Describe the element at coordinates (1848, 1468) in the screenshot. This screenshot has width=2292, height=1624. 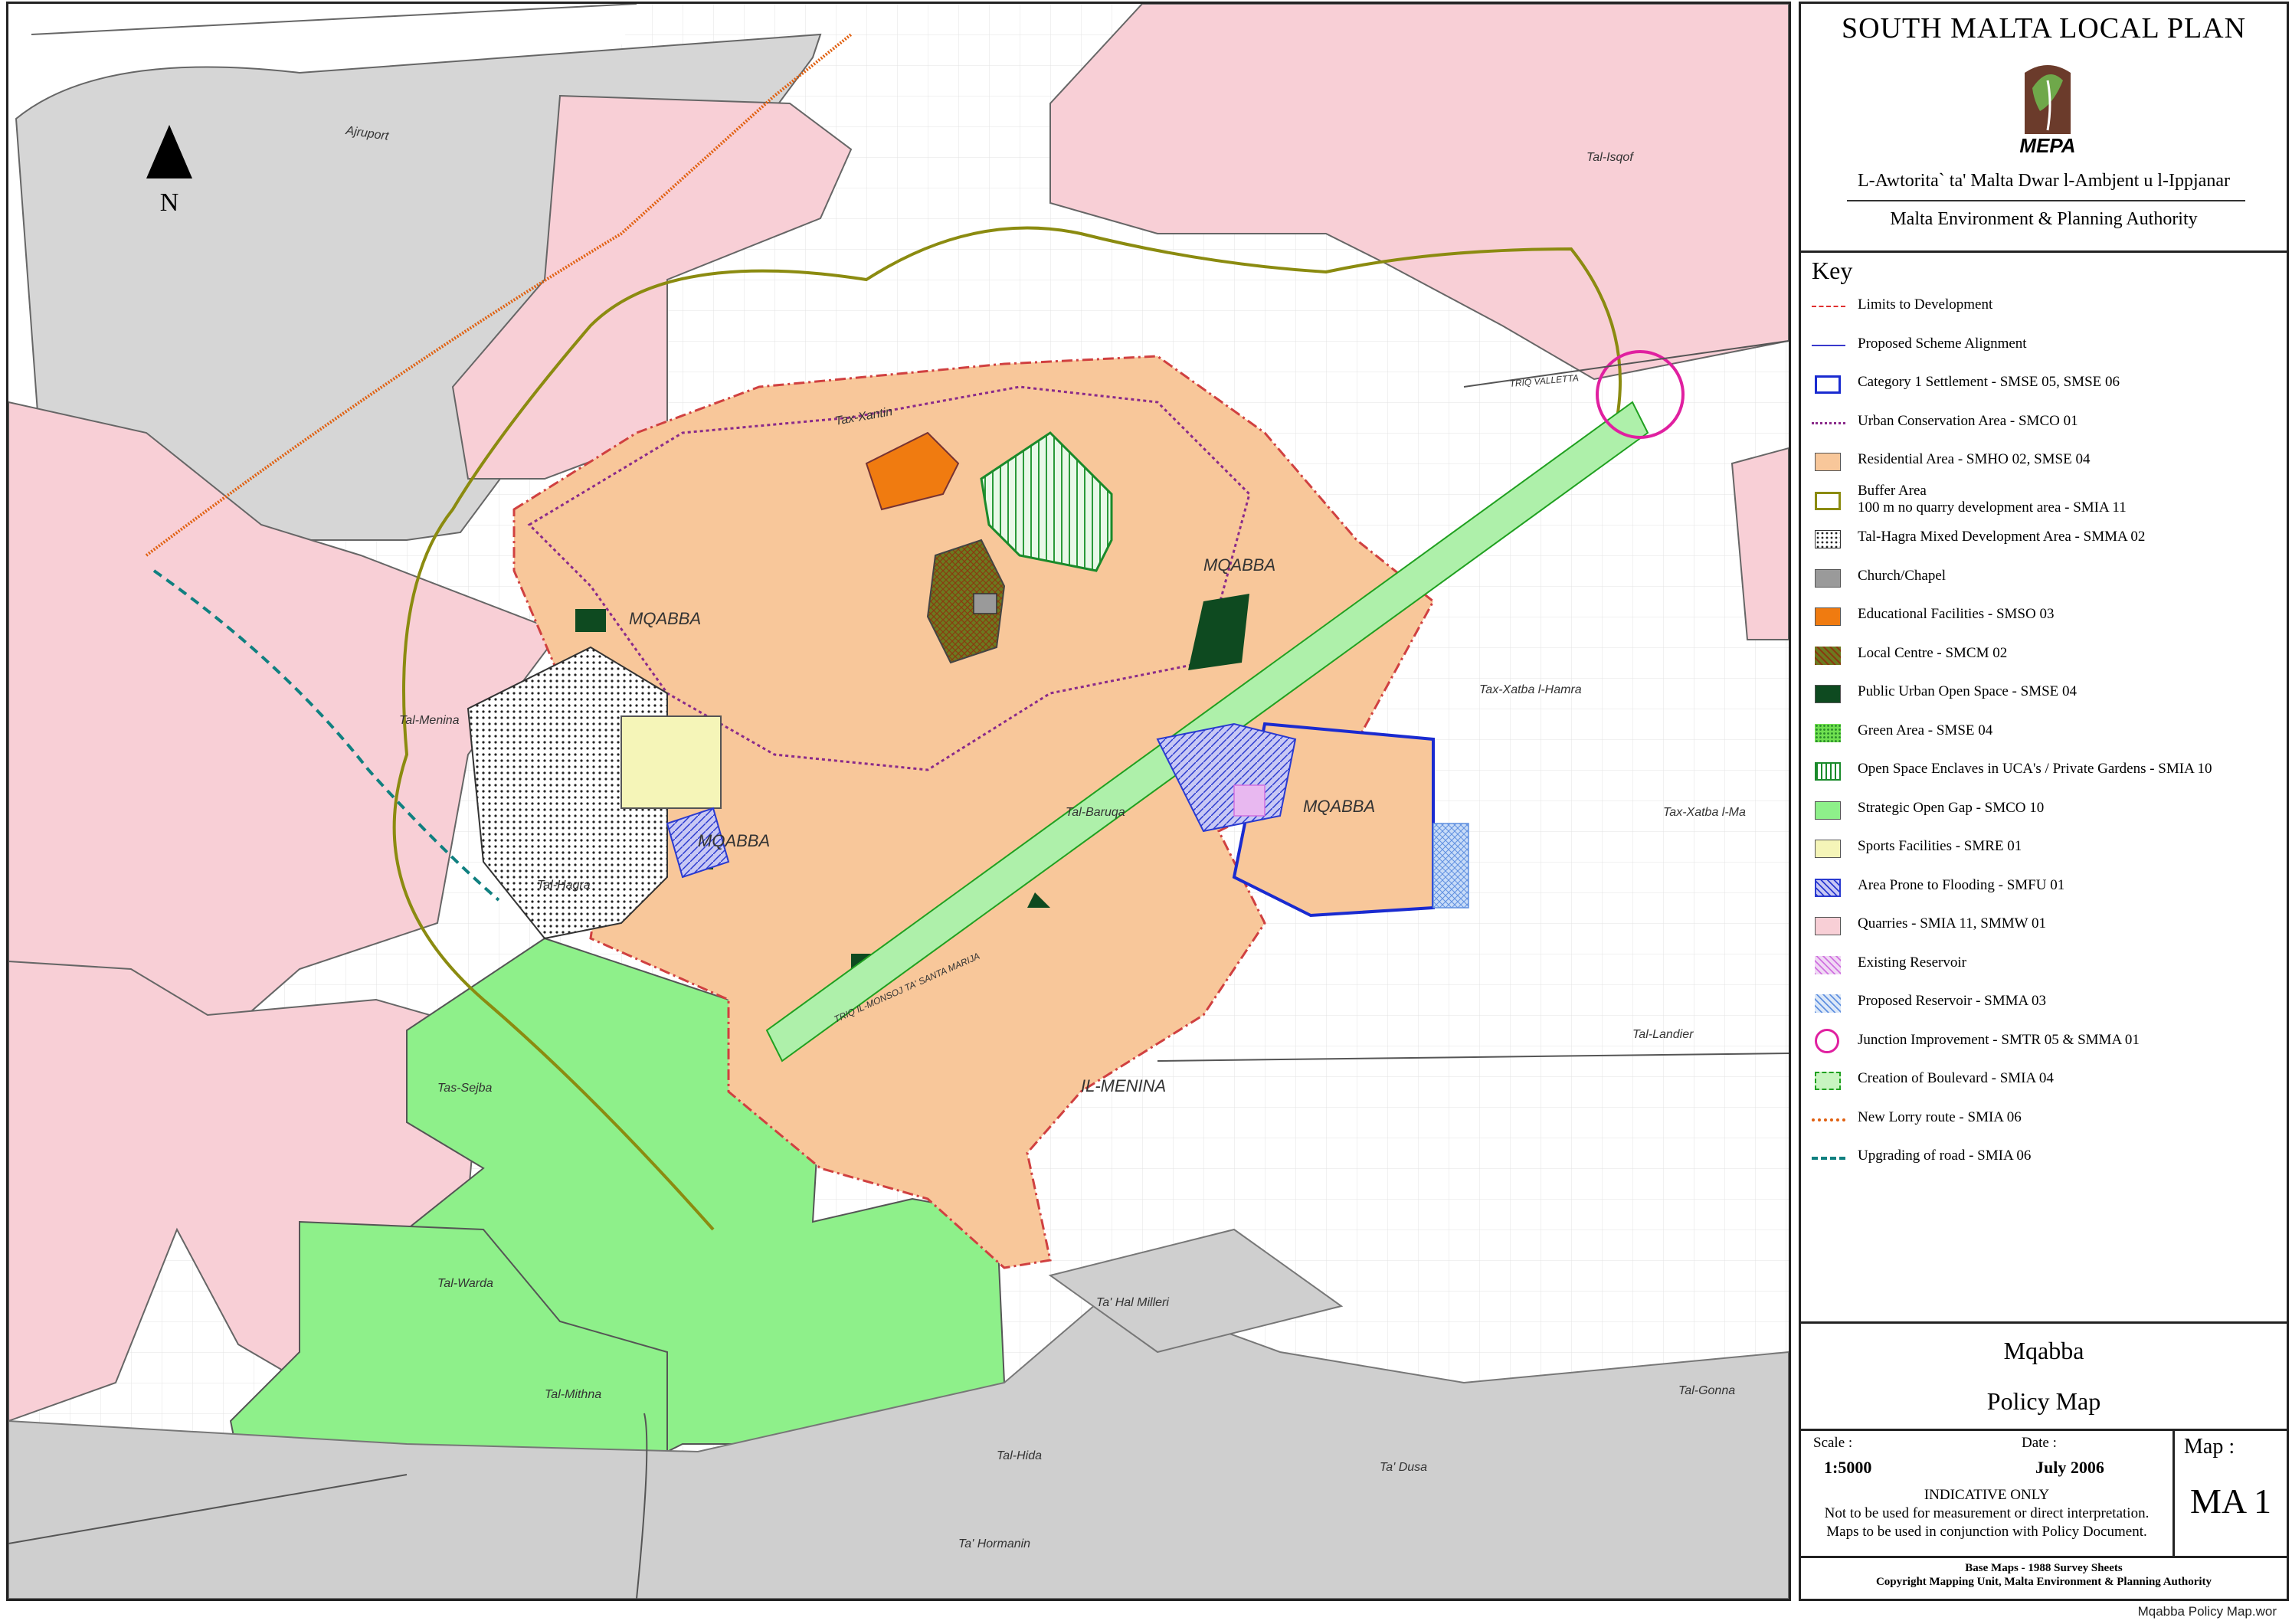
I see `scale-value: 1:5000` at that location.